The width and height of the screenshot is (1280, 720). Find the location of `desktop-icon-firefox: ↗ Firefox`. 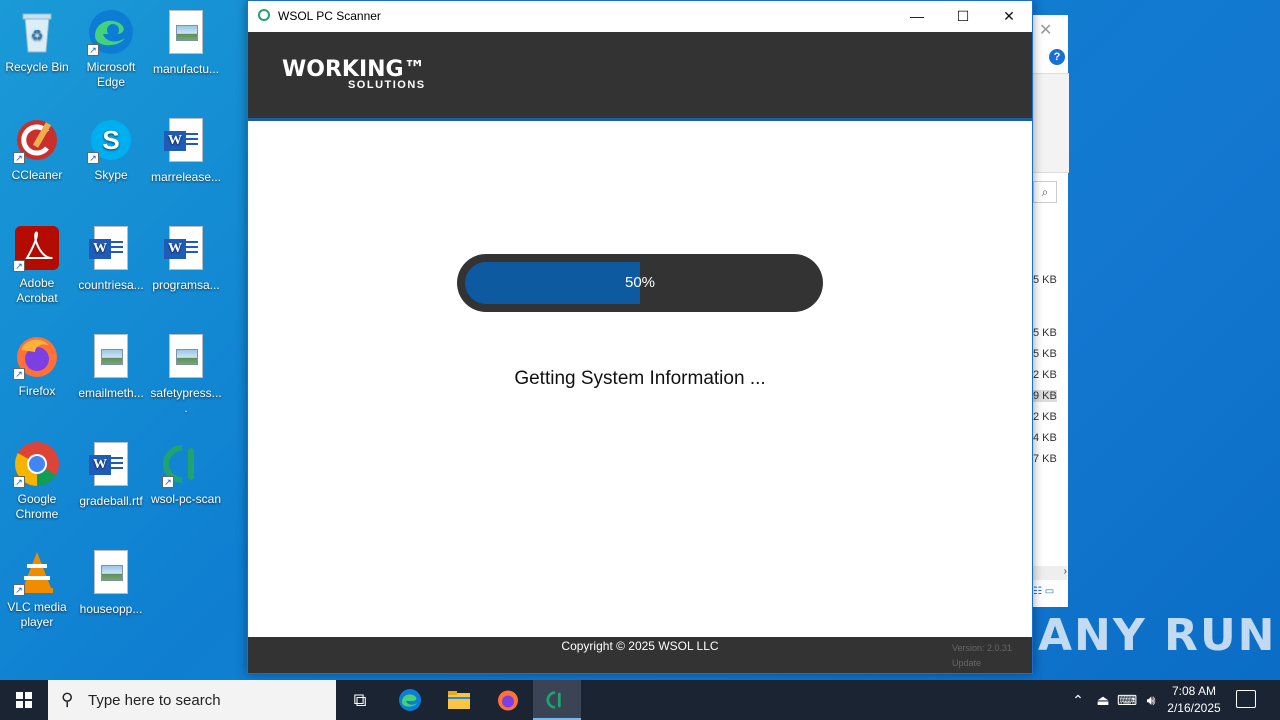

desktop-icon-firefox: ↗ Firefox is located at coordinates (37, 365).